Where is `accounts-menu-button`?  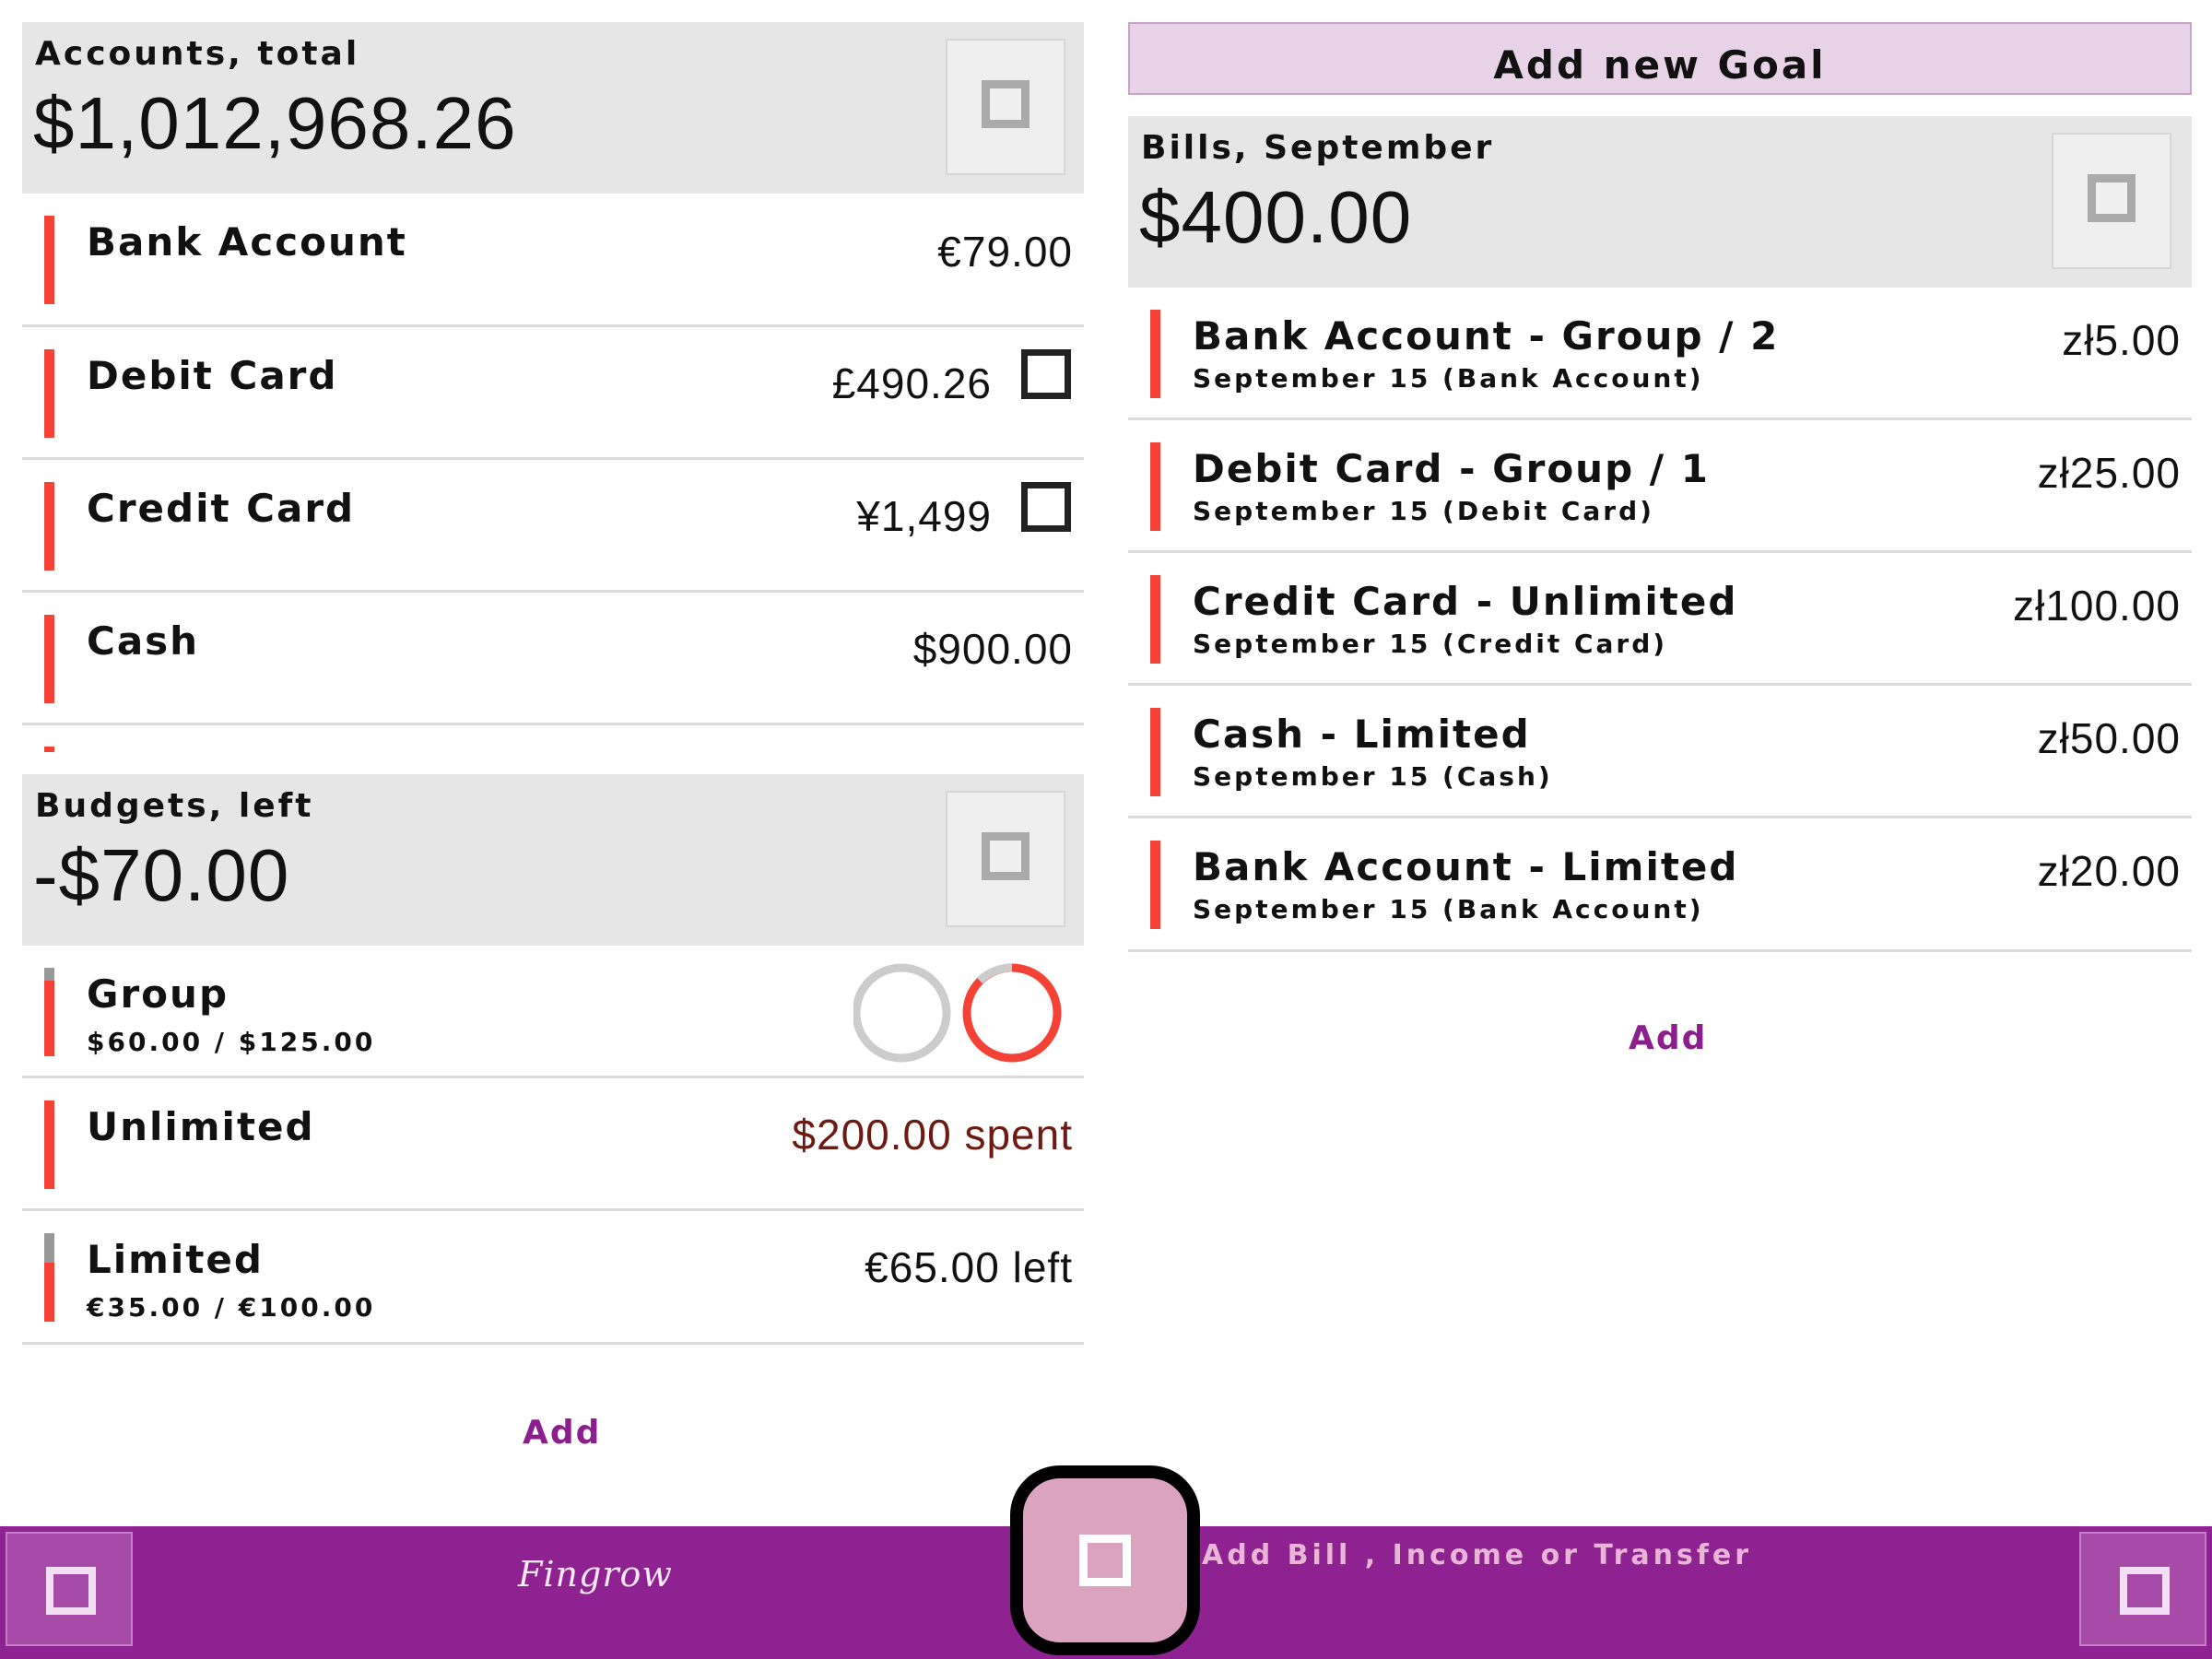
accounts-menu-button is located at coordinates (1005, 107).